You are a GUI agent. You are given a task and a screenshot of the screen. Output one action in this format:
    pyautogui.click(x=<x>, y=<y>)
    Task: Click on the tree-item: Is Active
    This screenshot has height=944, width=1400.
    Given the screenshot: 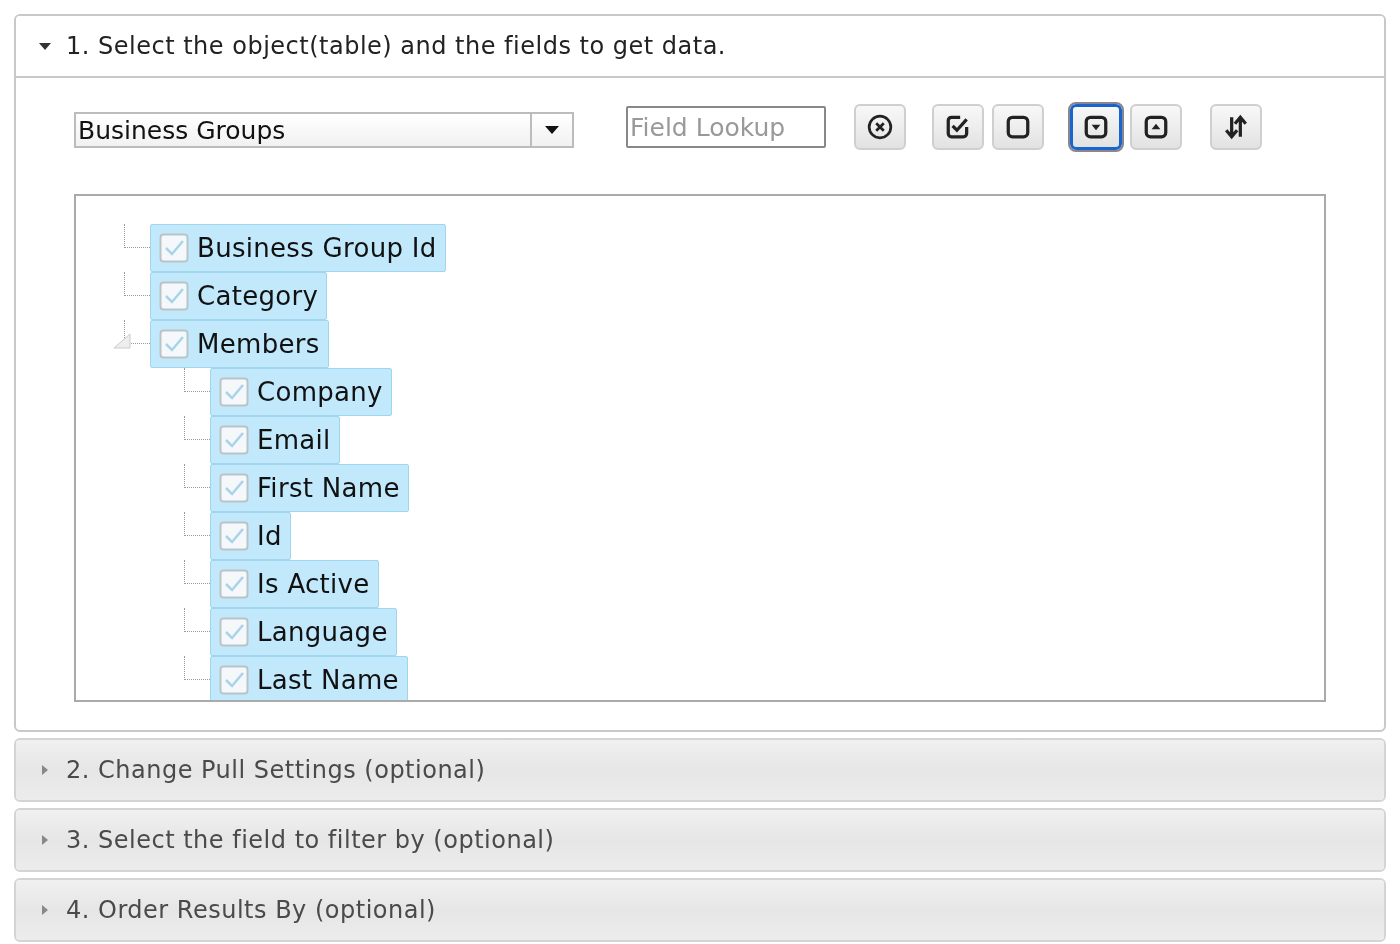 What is the action you would take?
    pyautogui.click(x=294, y=584)
    